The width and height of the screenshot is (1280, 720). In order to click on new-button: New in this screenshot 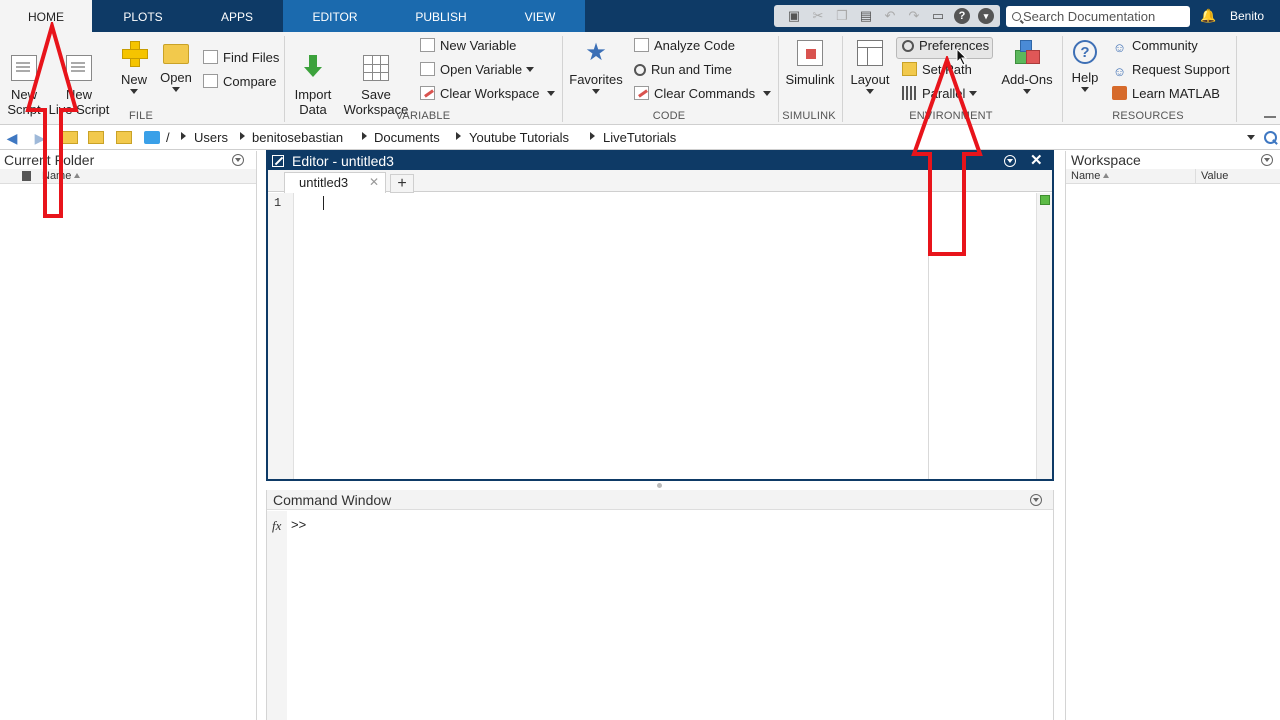, I will do `click(134, 67)`.